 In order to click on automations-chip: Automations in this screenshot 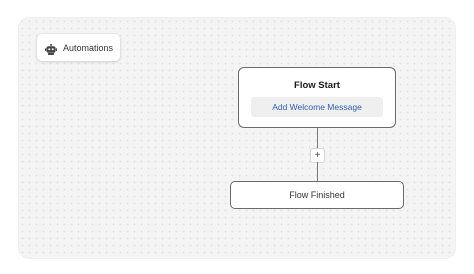, I will do `click(78, 47)`.